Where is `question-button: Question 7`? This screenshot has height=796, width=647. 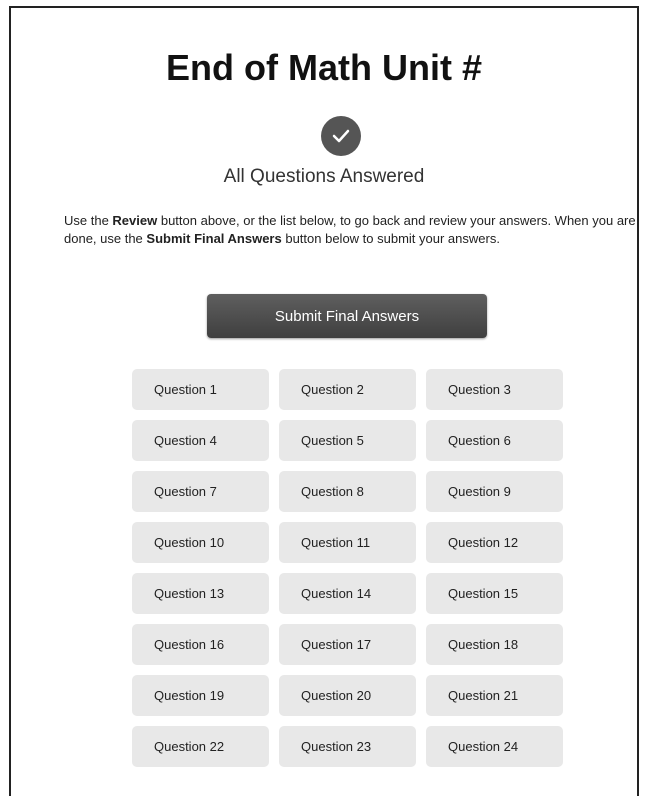
question-button: Question 7 is located at coordinates (200, 491).